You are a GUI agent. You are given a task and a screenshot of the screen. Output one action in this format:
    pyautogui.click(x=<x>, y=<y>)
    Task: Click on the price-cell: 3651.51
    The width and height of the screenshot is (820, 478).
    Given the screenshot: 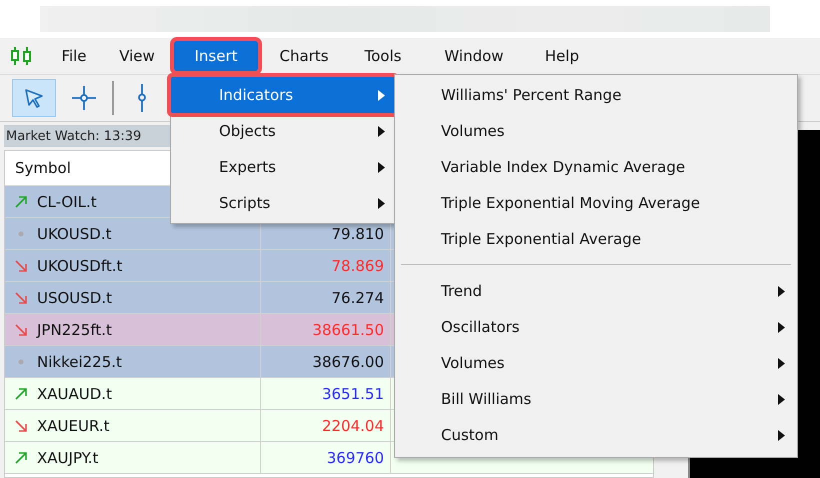 What is the action you would take?
    pyautogui.click(x=326, y=393)
    